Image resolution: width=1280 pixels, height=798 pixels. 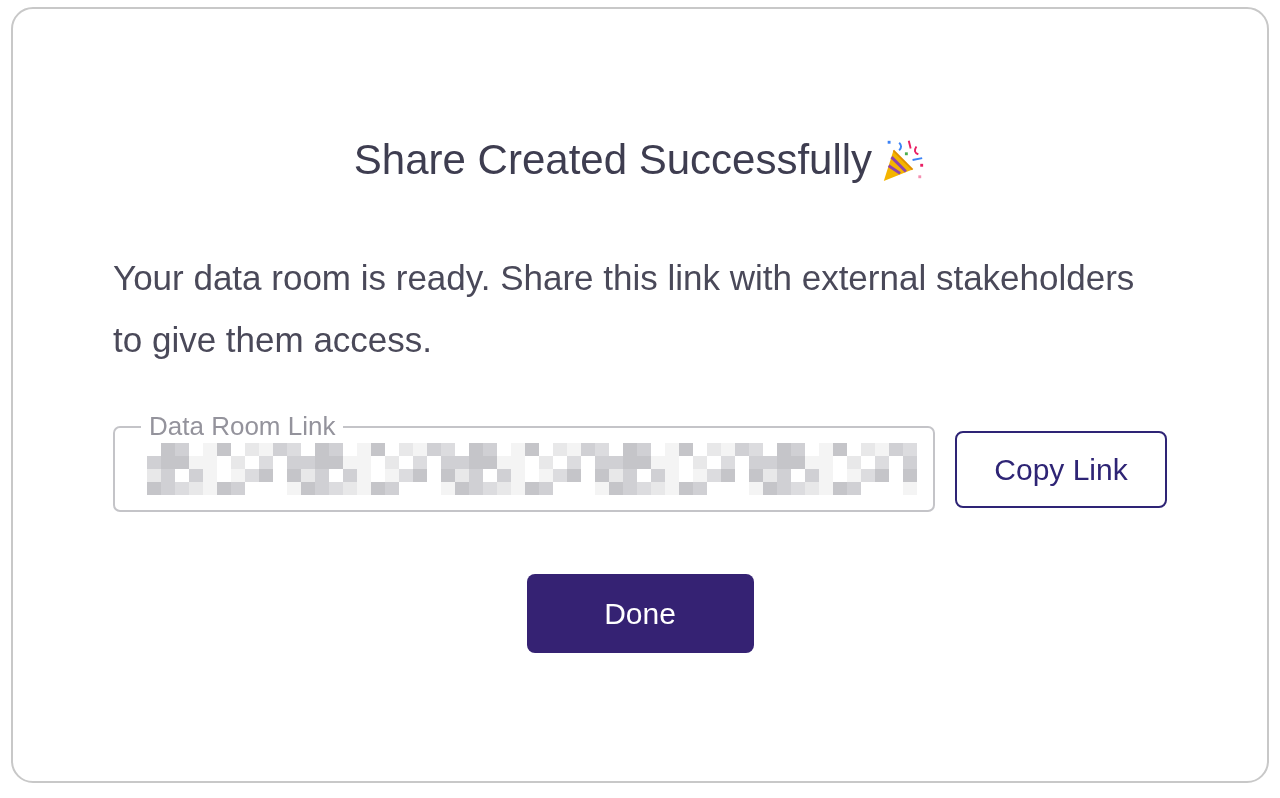 What do you see at coordinates (624, 309) in the screenshot?
I see `dialog-message: Your data room is ready. Share this link with external stakeholders to give them access.` at bounding box center [624, 309].